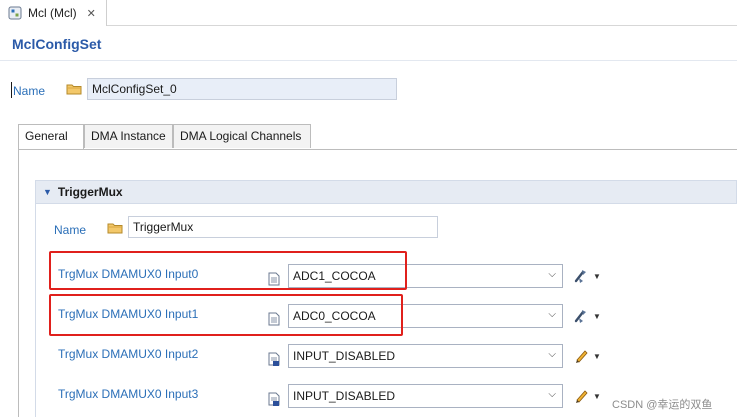 This screenshot has width=737, height=417. I want to click on module-config-icon, so click(15, 13).